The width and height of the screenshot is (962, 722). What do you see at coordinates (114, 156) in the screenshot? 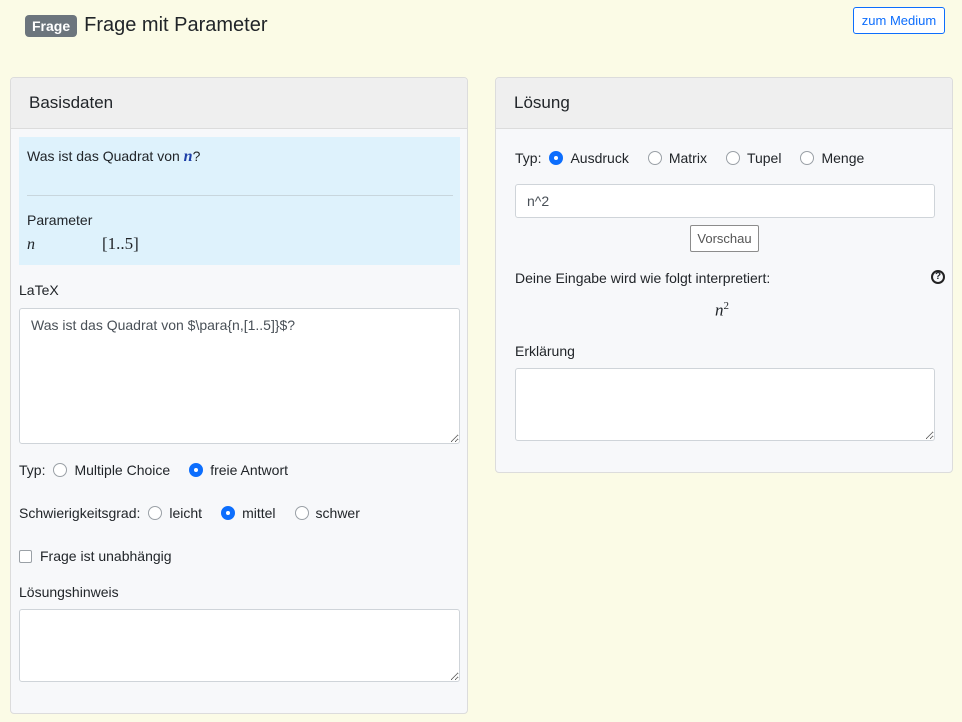
I see `question-preview-text: Was ist das Quadrat von n?` at bounding box center [114, 156].